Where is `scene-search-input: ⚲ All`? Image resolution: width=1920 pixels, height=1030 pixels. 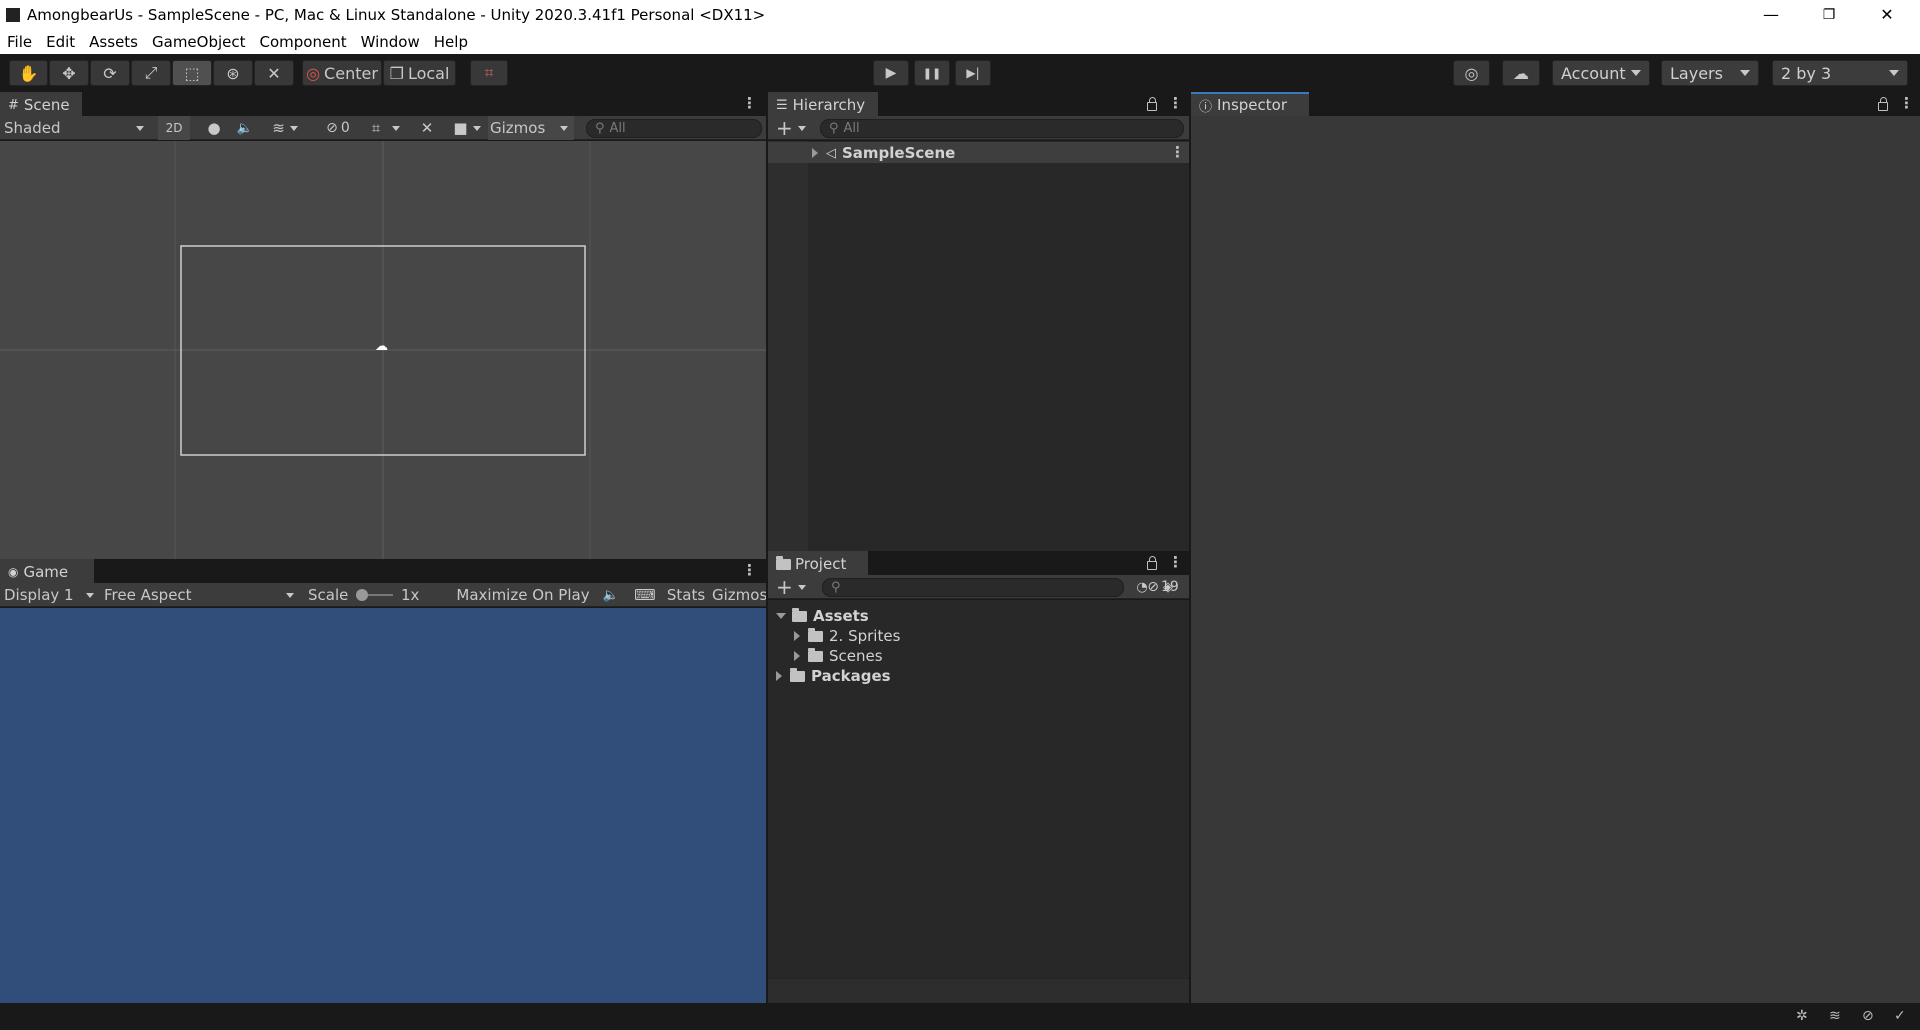 scene-search-input: ⚲ All is located at coordinates (674, 128).